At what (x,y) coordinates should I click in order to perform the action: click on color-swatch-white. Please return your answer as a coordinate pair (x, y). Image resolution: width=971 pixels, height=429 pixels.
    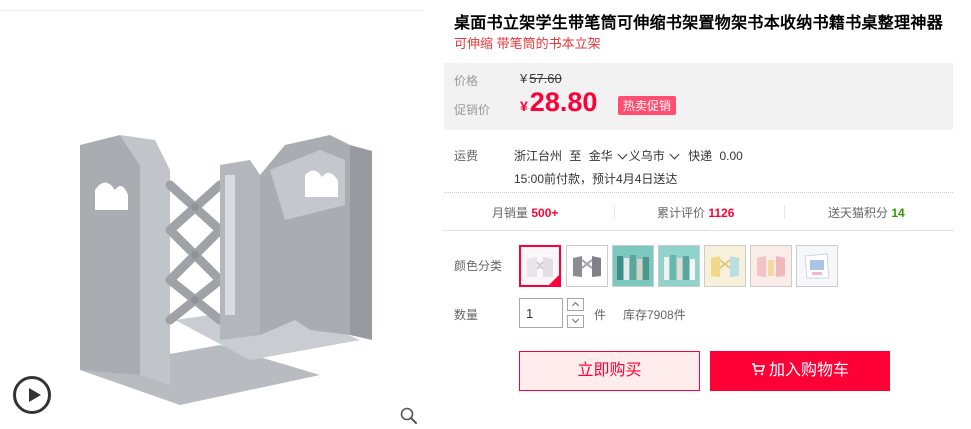
    Looking at the image, I should click on (540, 266).